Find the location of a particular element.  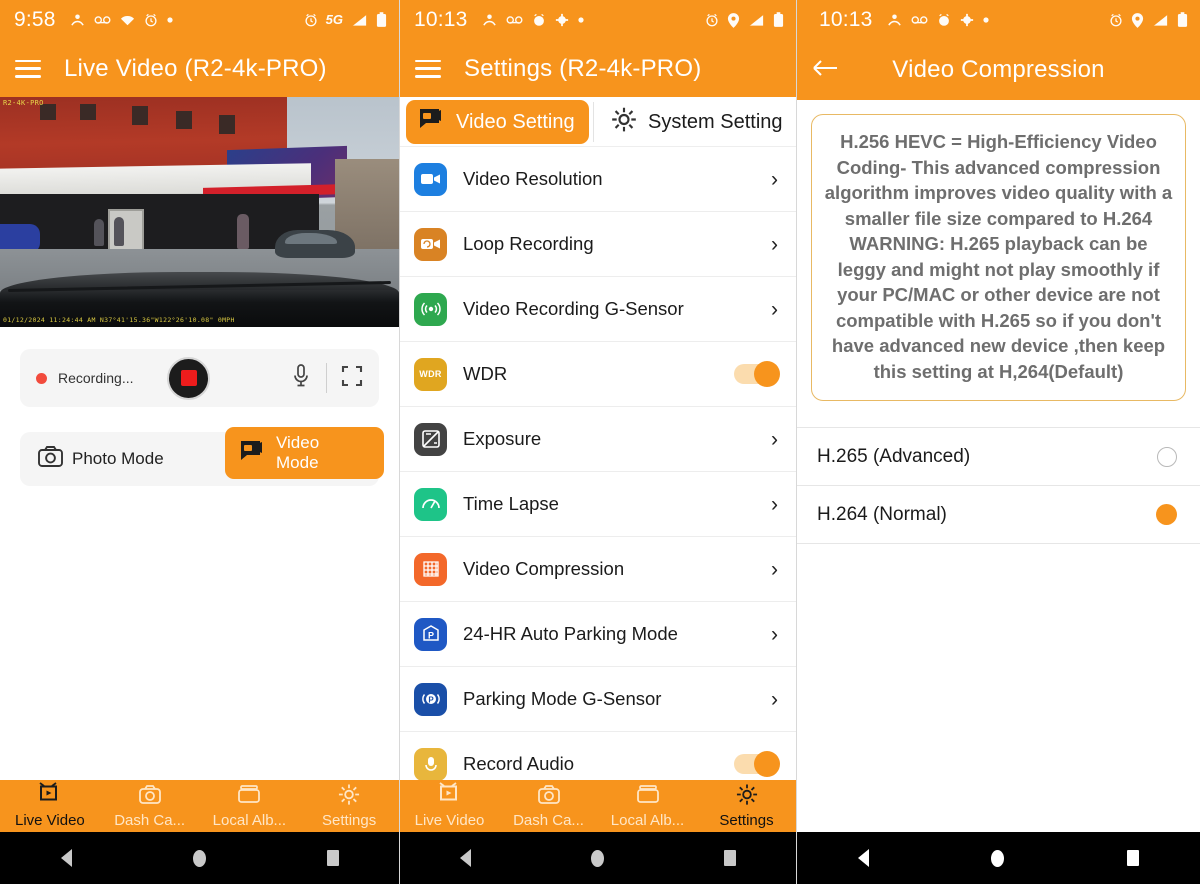

local-album-icon is located at coordinates (249, 797).